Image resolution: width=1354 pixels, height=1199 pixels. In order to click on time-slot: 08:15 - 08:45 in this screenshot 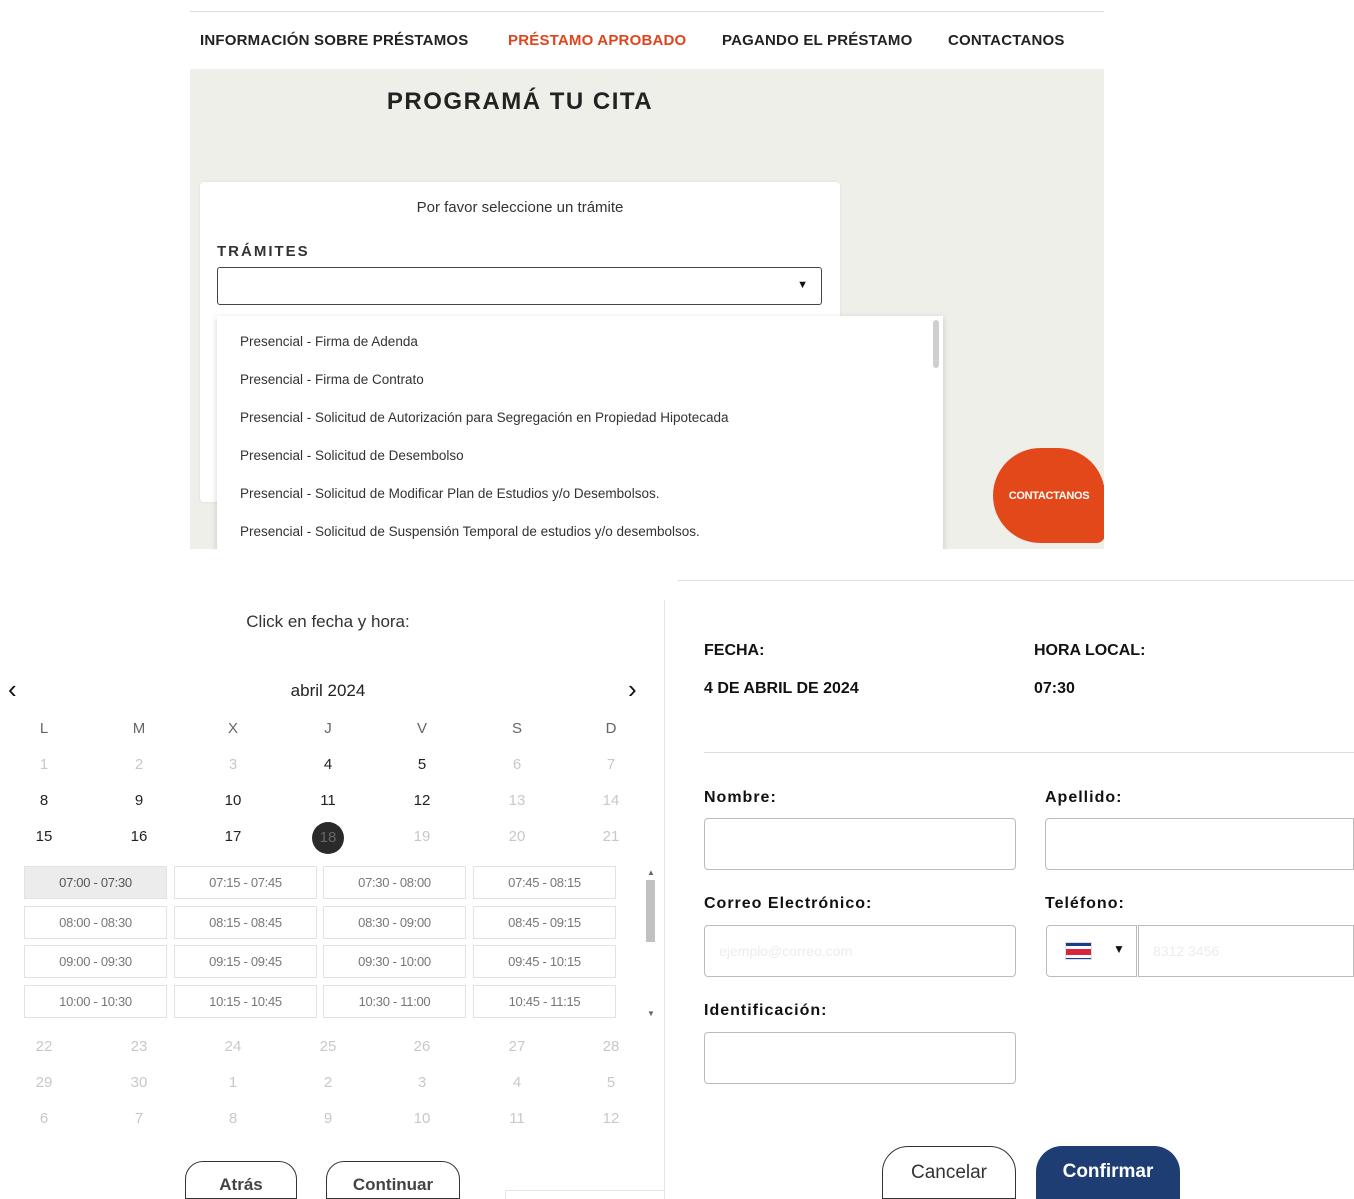, I will do `click(245, 922)`.